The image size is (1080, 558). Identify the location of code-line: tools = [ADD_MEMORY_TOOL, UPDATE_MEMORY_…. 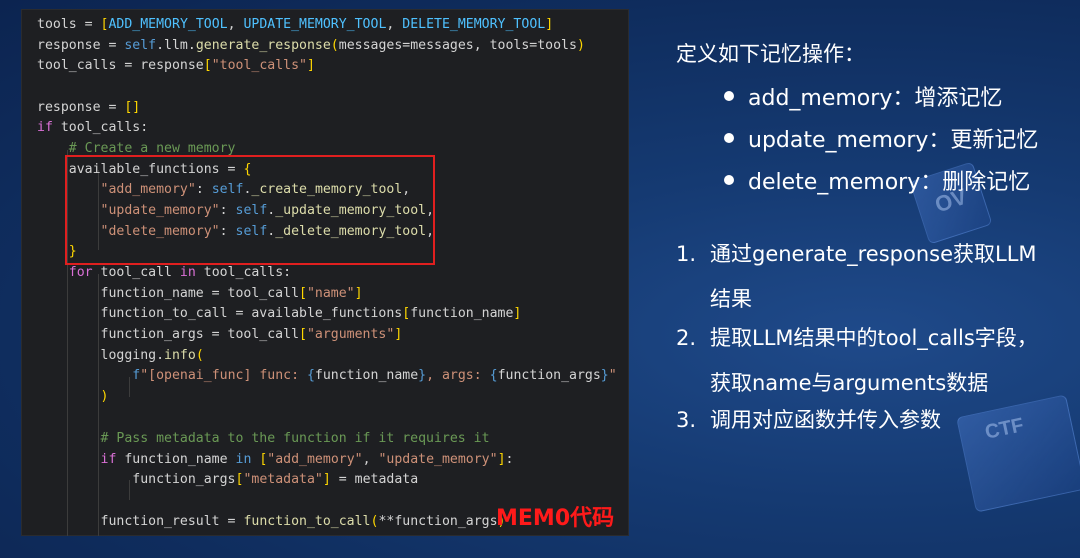
(295, 24).